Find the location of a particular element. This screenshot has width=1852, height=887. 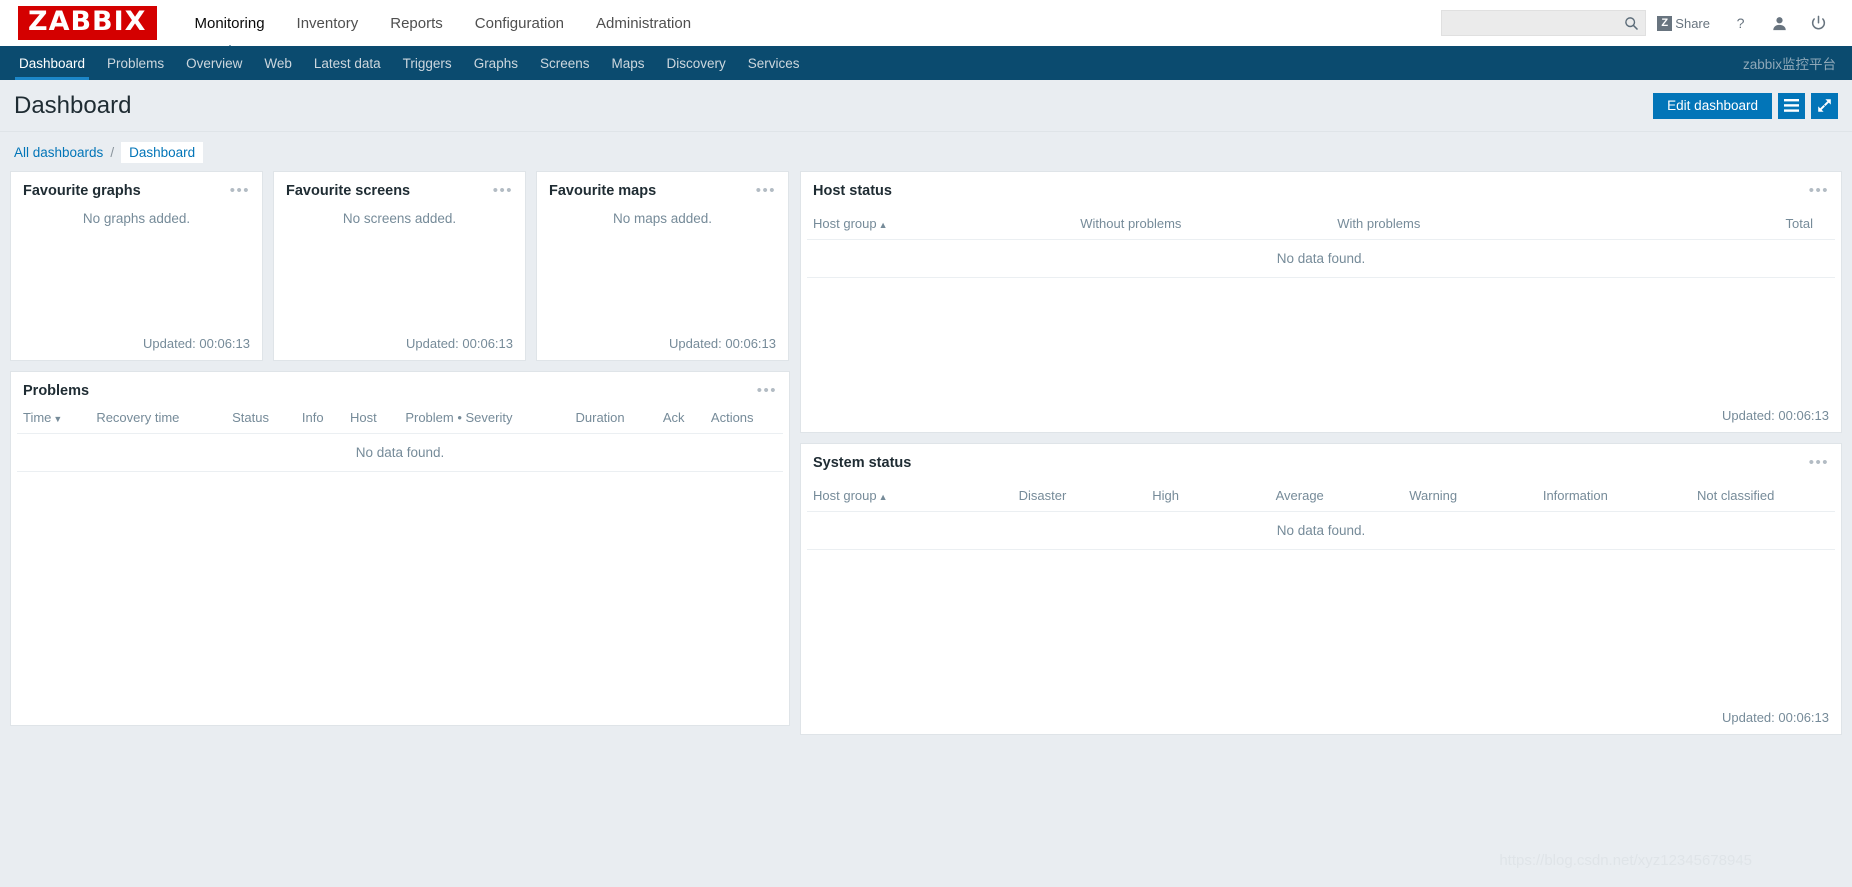

column-header-information: Information is located at coordinates (1614, 496).